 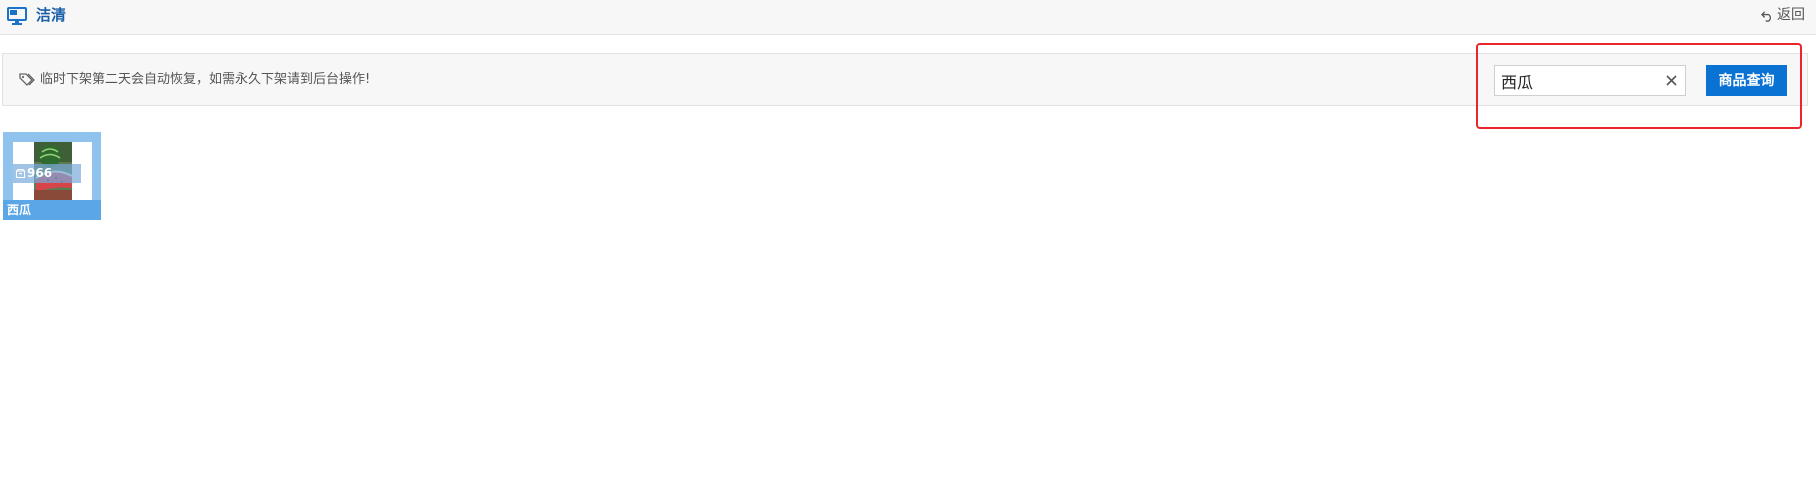 What do you see at coordinates (51, 15) in the screenshot?
I see `page-title: 洁清` at bounding box center [51, 15].